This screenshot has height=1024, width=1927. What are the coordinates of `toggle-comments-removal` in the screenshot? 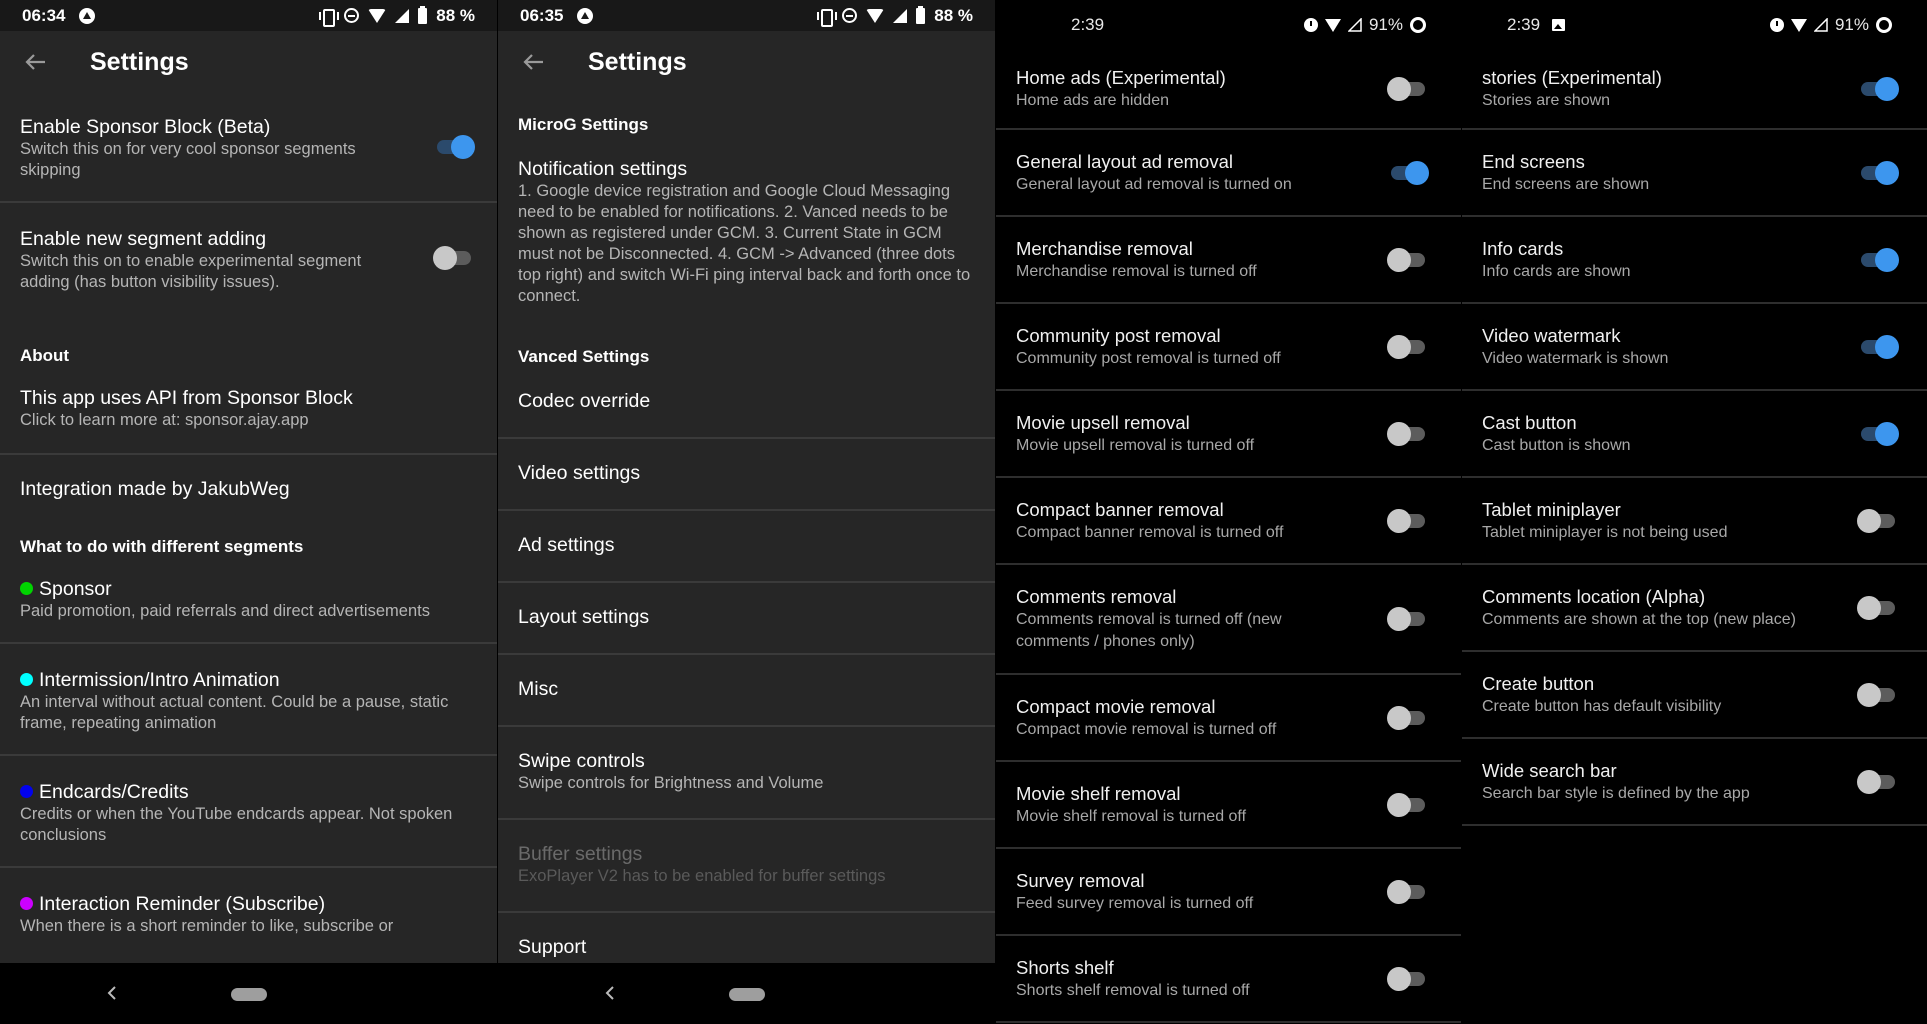 It's located at (1408, 619).